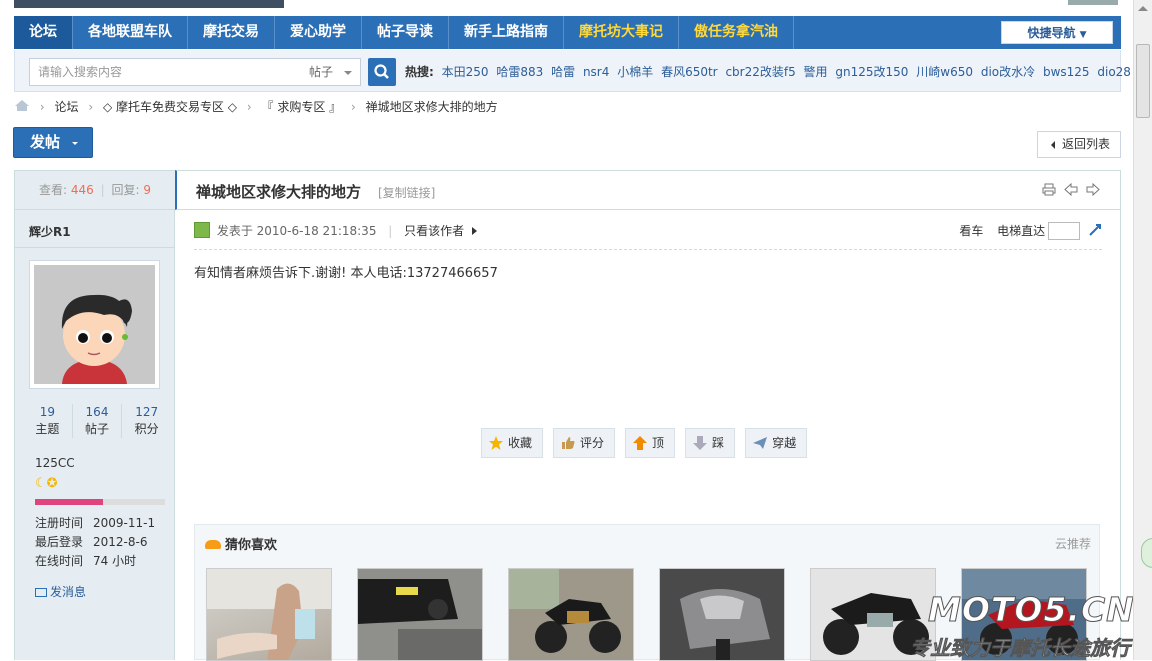 This screenshot has height=661, width=1152. What do you see at coordinates (736, 32) in the screenshot?
I see `nav-item-tasks: 傲任务拿汽油` at bounding box center [736, 32].